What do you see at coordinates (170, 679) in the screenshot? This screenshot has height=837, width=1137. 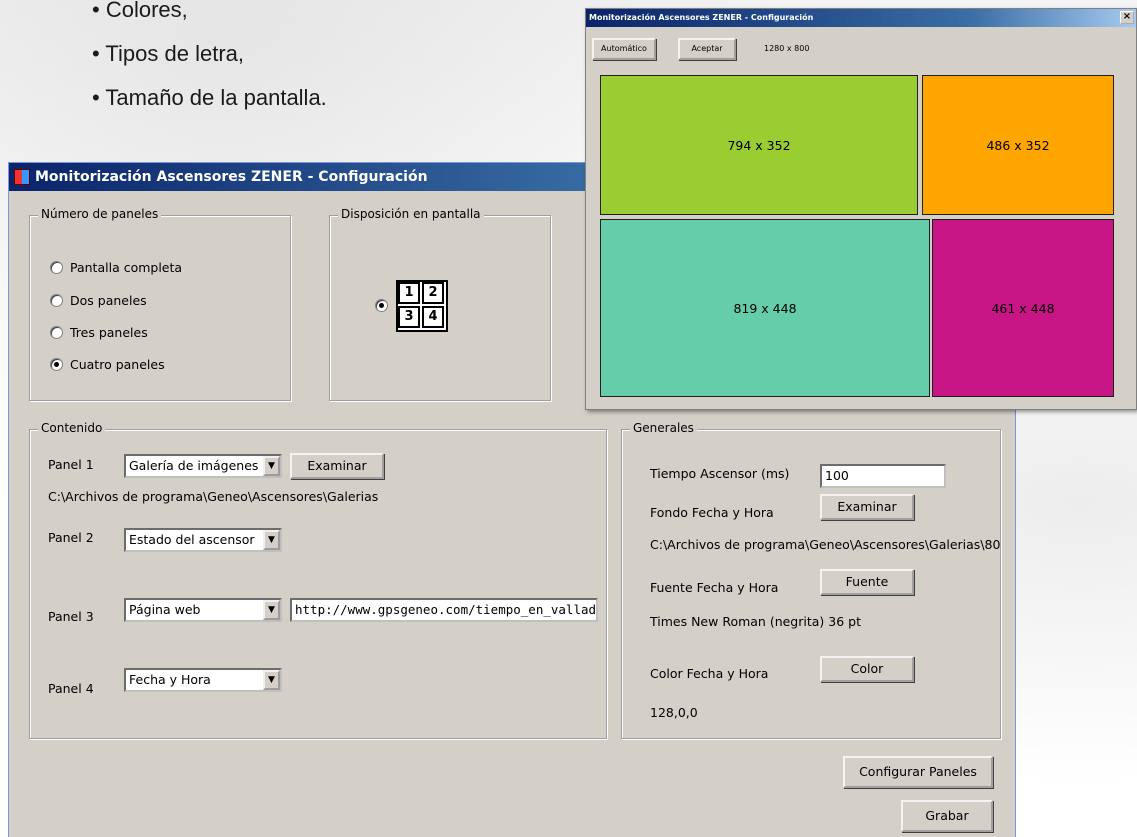 I see `select-value: Fecha y Hora` at bounding box center [170, 679].